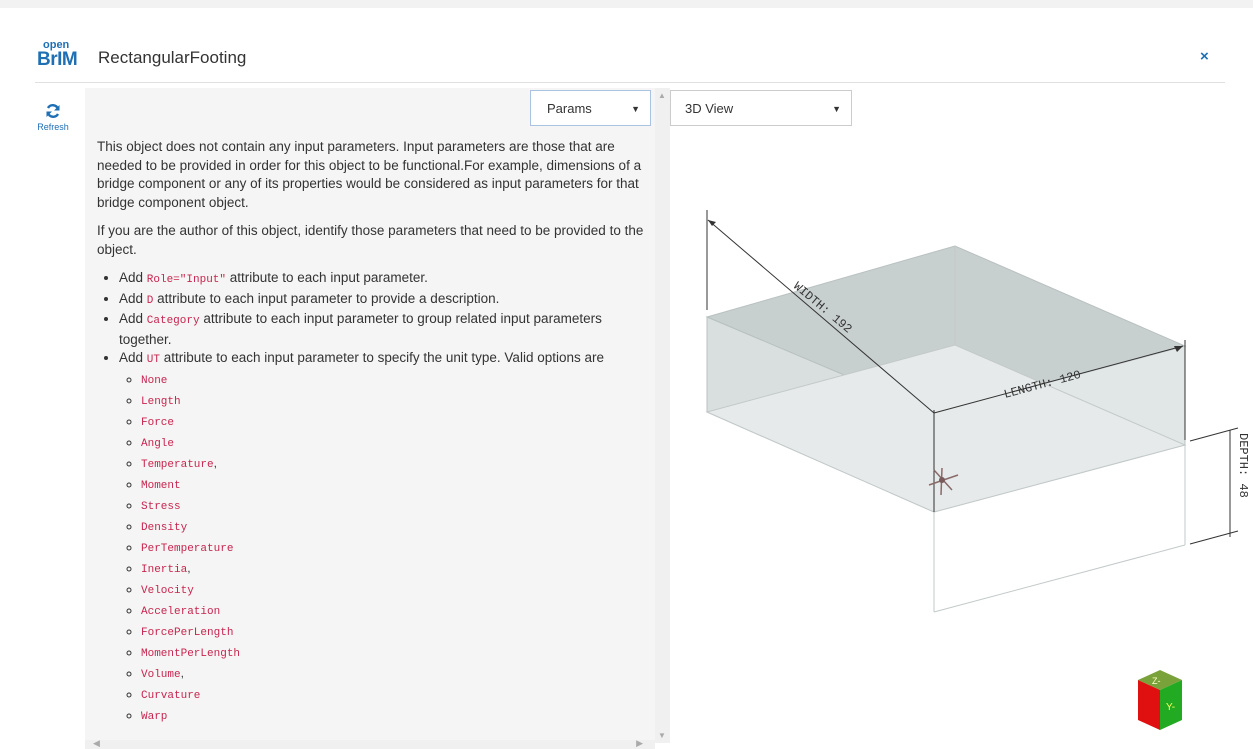  I want to click on scroll-right-icon: ▶, so click(639, 743).